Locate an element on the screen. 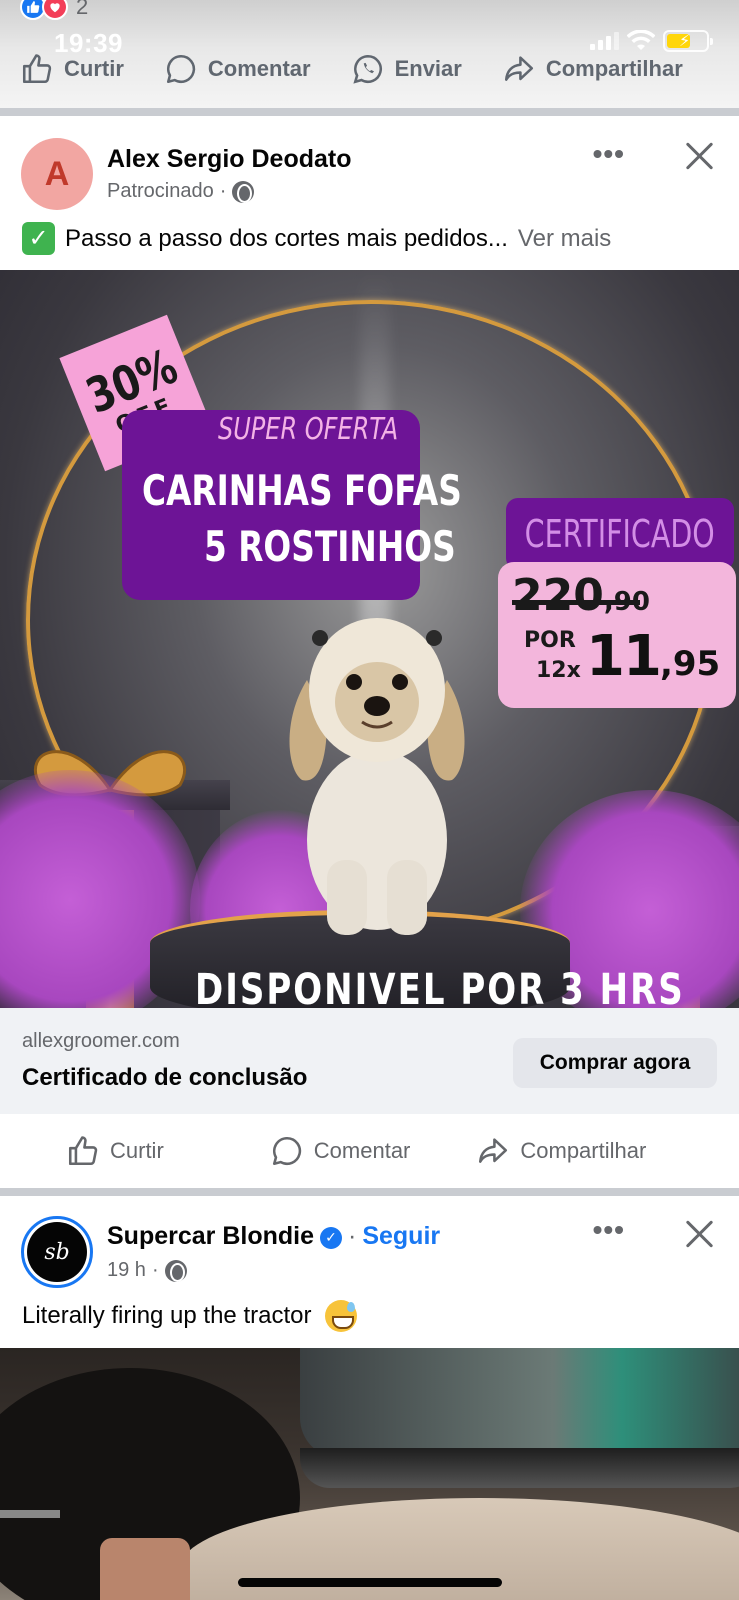 This screenshot has height=1600, width=739. cellular-signal-icon is located at coordinates (604, 41).